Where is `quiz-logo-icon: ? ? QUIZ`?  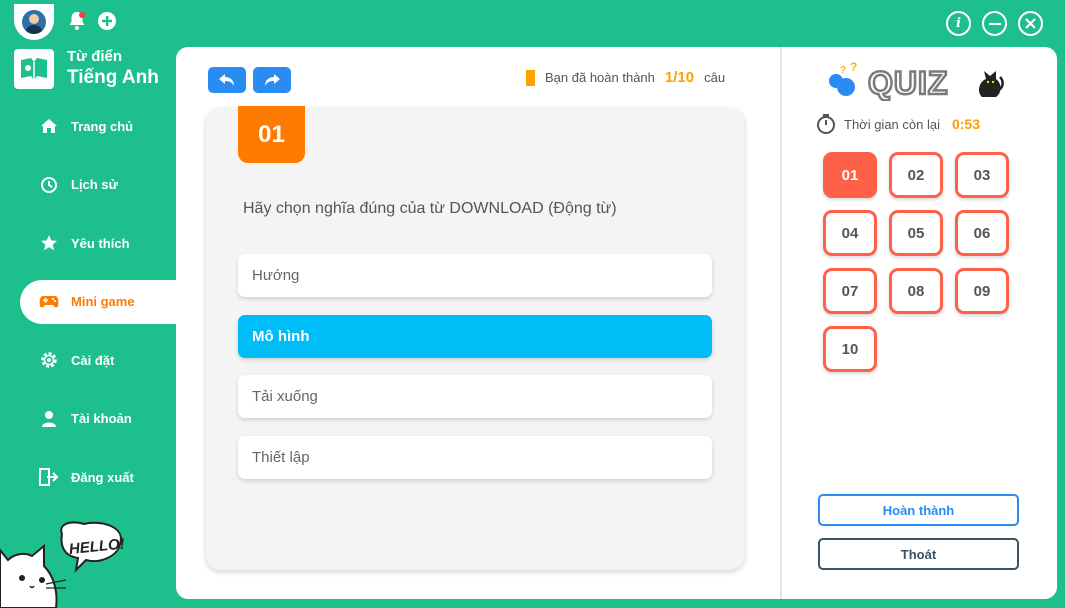 quiz-logo-icon: ? ? QUIZ is located at coordinates (916, 81).